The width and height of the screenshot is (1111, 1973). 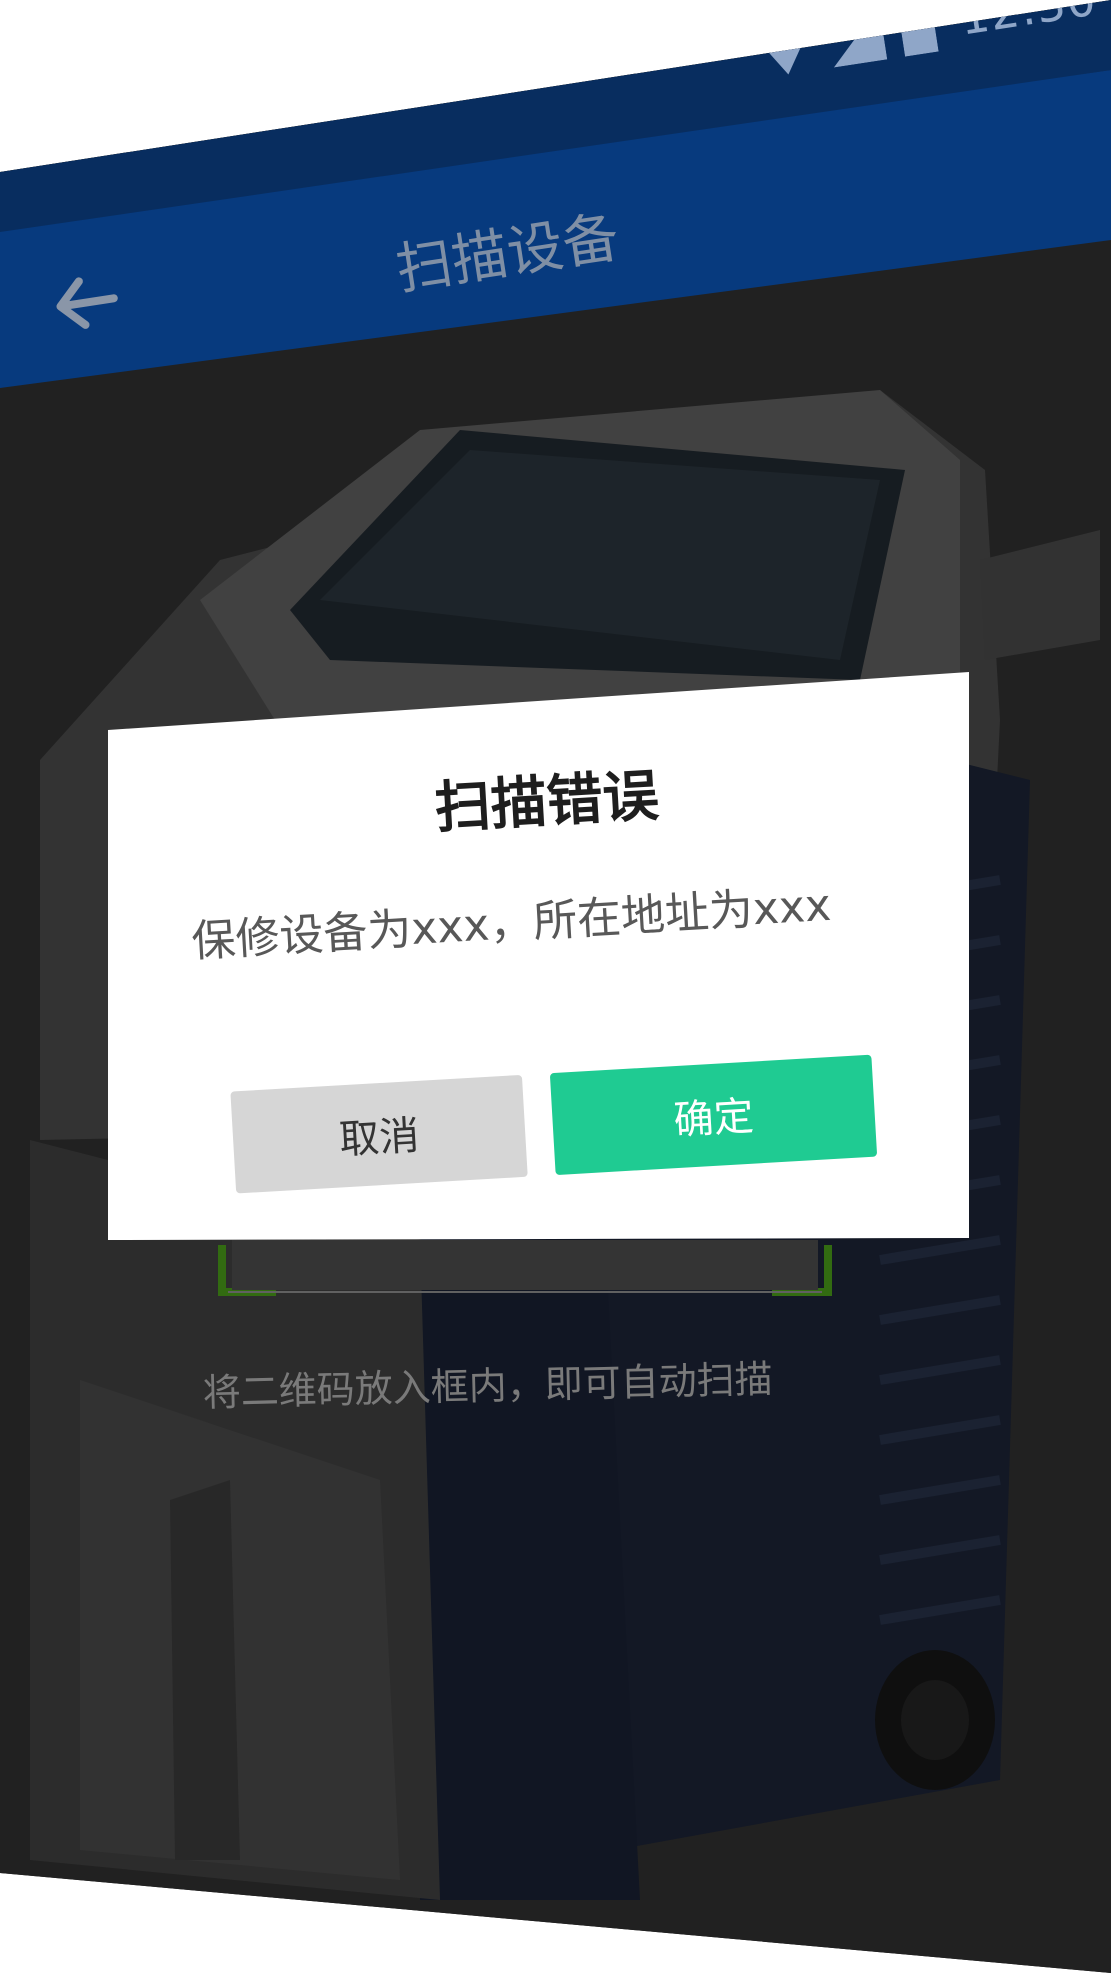 What do you see at coordinates (918, 28) in the screenshot?
I see `battery-icon` at bounding box center [918, 28].